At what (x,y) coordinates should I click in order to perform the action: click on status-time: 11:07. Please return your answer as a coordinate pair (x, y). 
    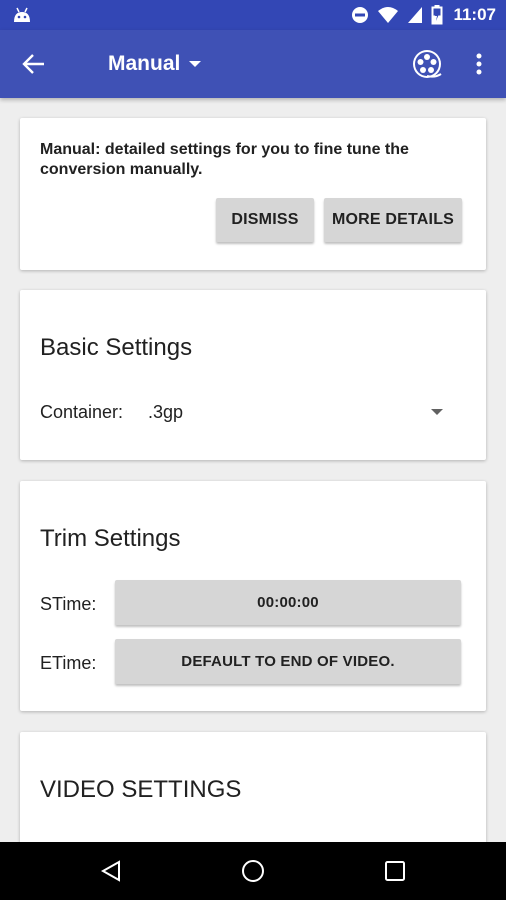
    Looking at the image, I should click on (474, 14).